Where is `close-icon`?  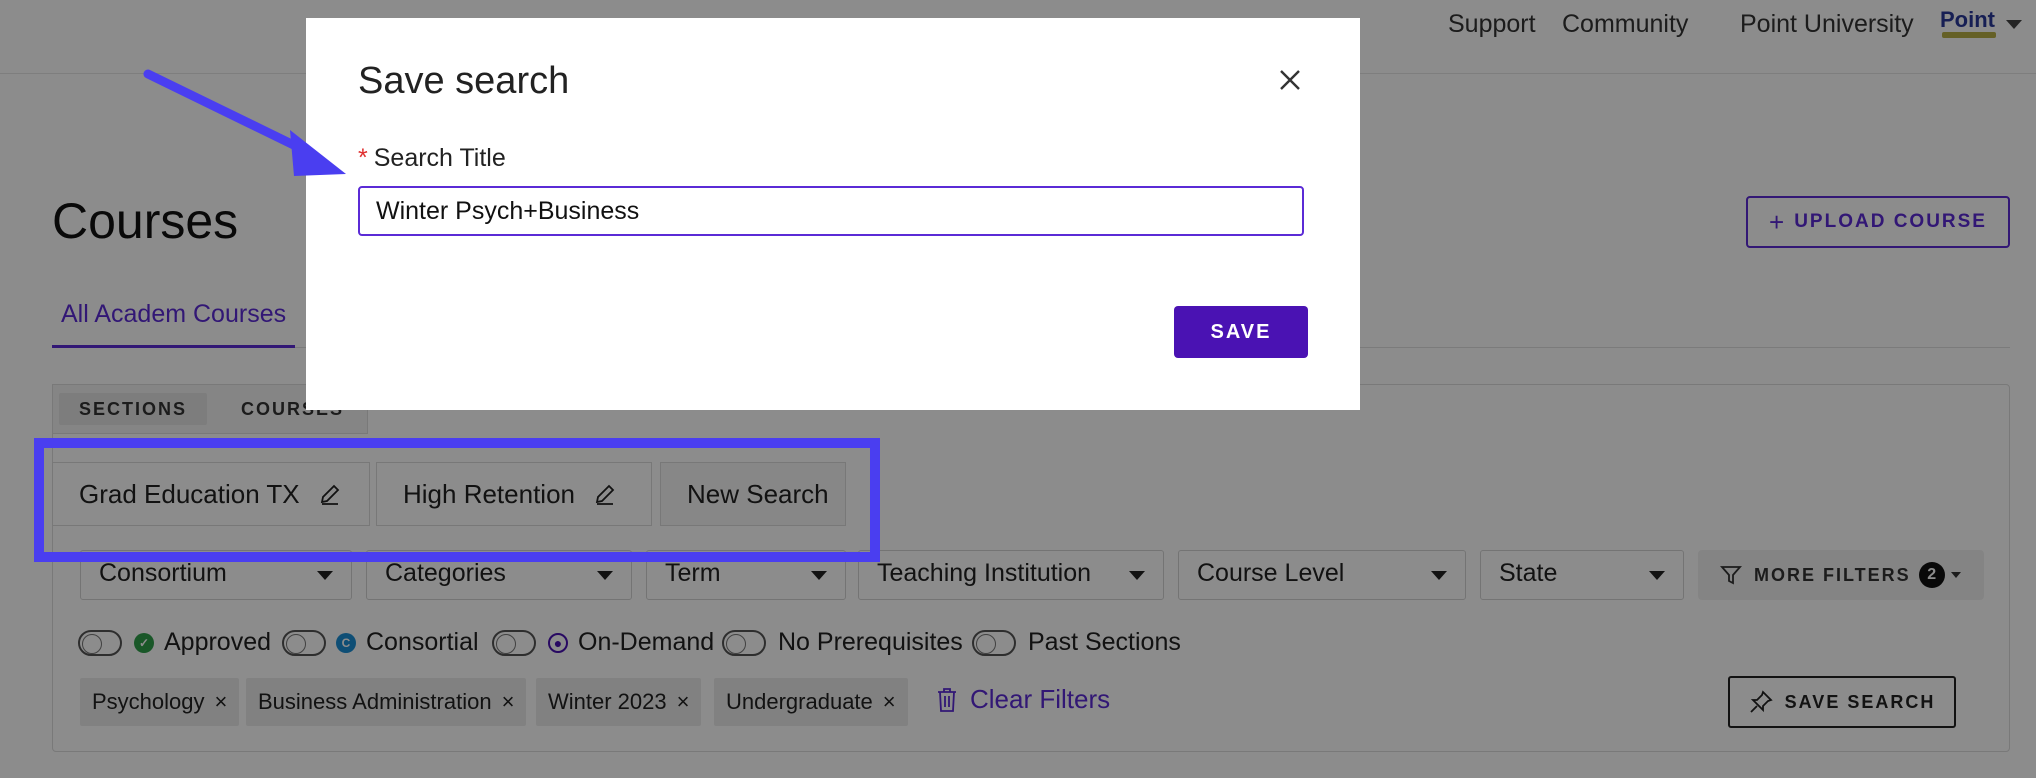
close-icon is located at coordinates (1290, 80).